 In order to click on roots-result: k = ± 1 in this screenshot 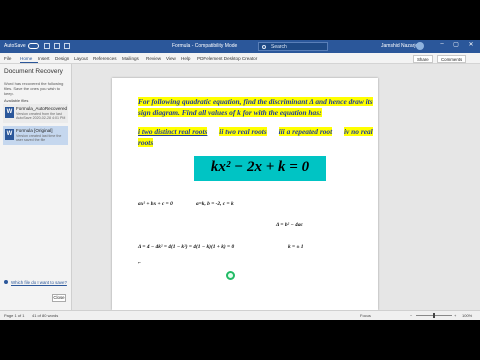, I will do `click(296, 247)`.